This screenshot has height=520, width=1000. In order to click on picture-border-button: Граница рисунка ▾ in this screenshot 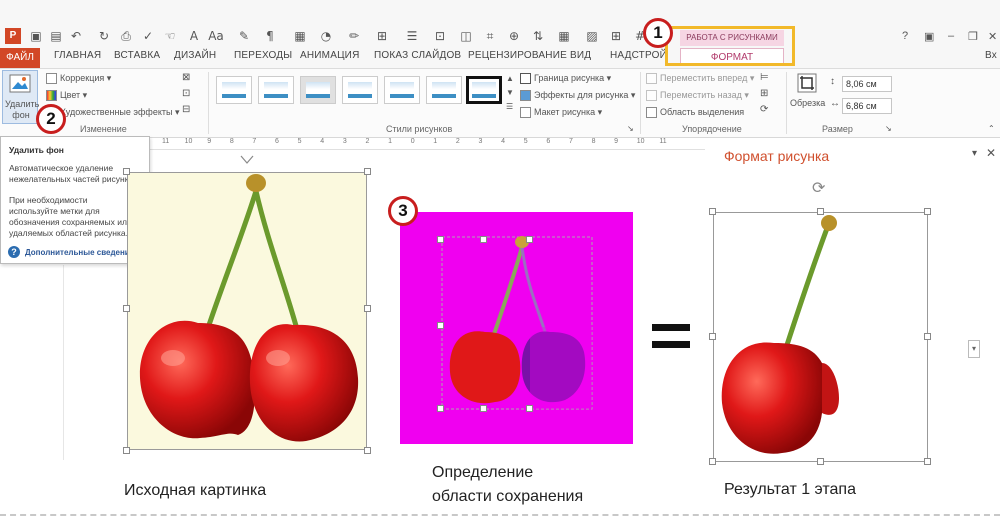, I will do `click(572, 78)`.